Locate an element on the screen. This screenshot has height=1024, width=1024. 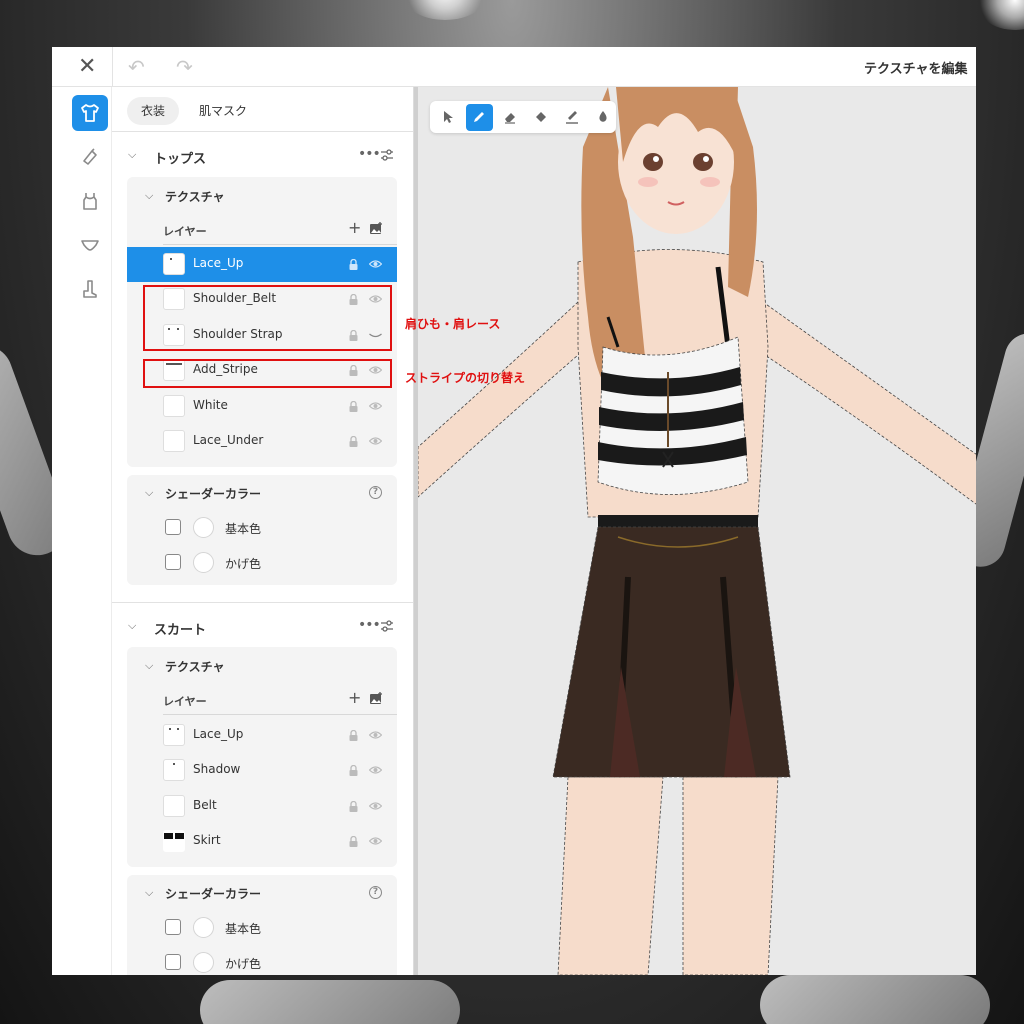
accessory-icon is located at coordinates (90, 156).